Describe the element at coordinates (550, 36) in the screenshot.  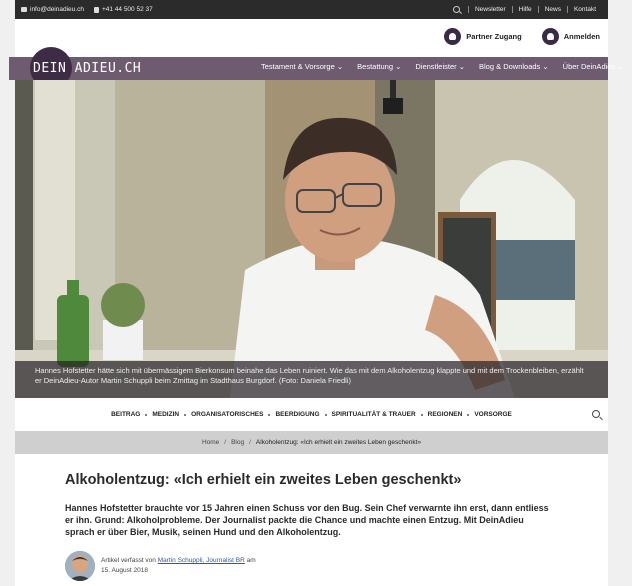
I see `user-icon` at that location.